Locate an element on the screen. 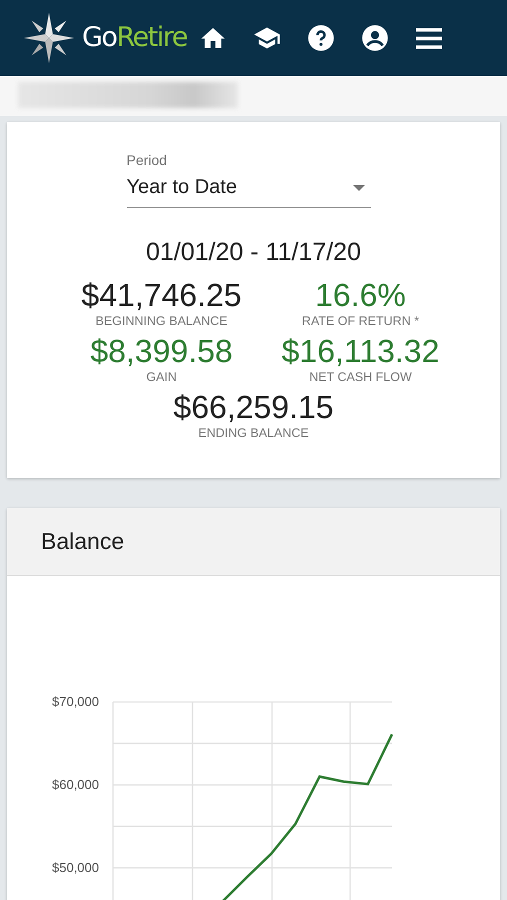 The height and width of the screenshot is (900, 507). axis-tick-label: $50,000 is located at coordinates (75, 867).